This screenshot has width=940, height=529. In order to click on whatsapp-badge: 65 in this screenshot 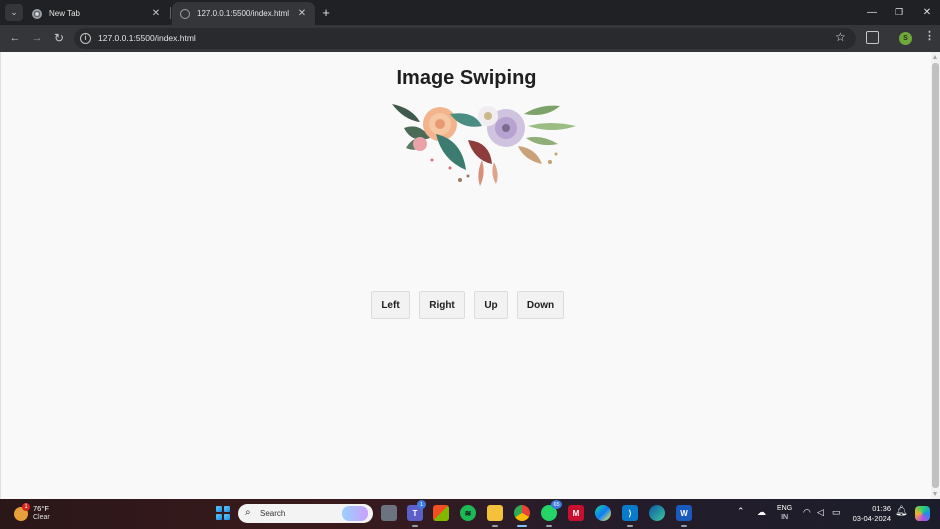, I will do `click(556, 504)`.